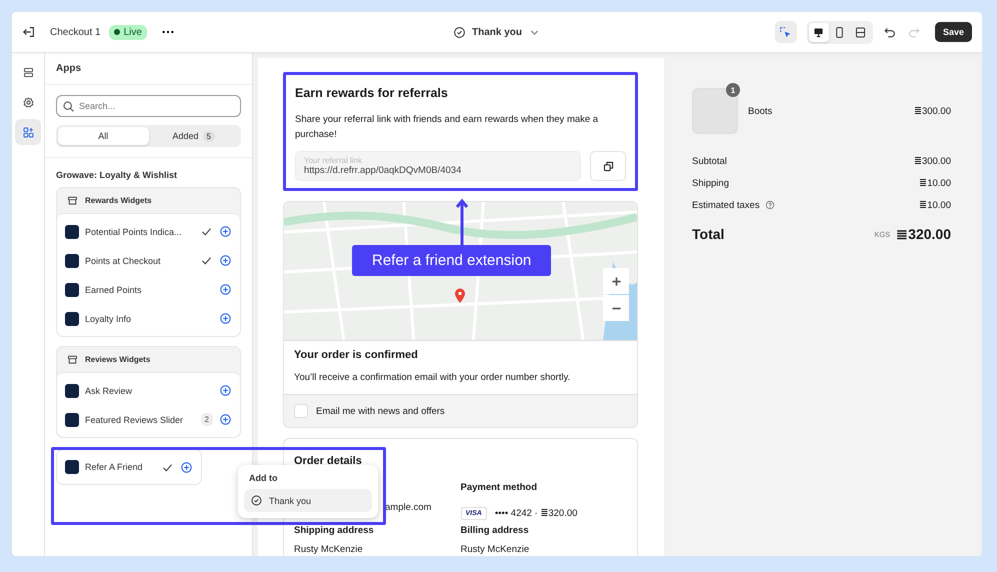 Image resolution: width=997 pixels, height=572 pixels. Describe the element at coordinates (149, 319) in the screenshot. I see `widget-name: Loyalty Info` at that location.